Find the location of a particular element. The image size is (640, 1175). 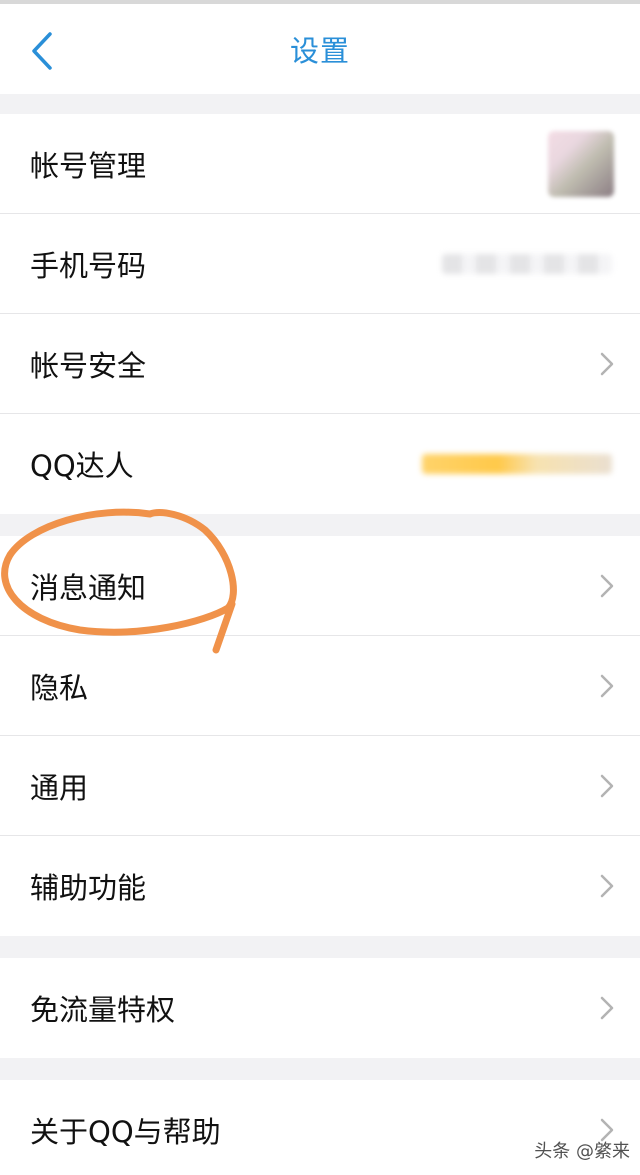

settings-row-account-security: 帐号安全 is located at coordinates (320, 364).